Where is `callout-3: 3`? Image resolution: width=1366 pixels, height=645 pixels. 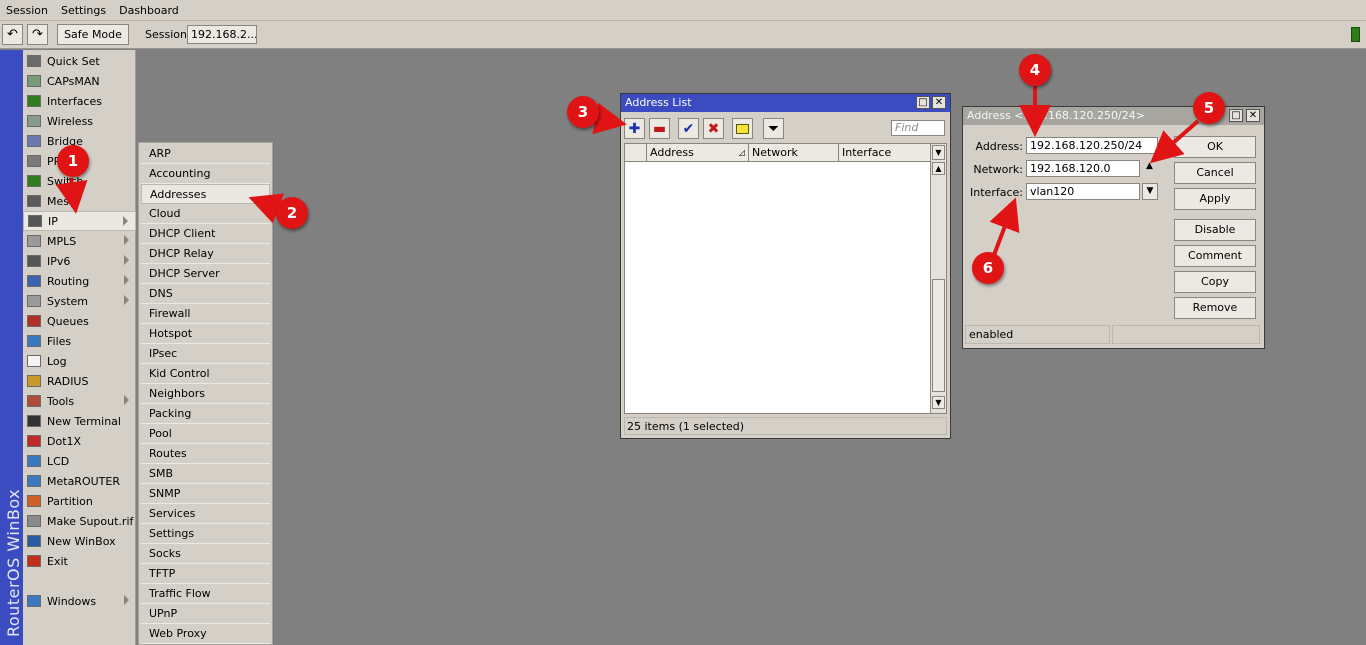 callout-3: 3 is located at coordinates (583, 112).